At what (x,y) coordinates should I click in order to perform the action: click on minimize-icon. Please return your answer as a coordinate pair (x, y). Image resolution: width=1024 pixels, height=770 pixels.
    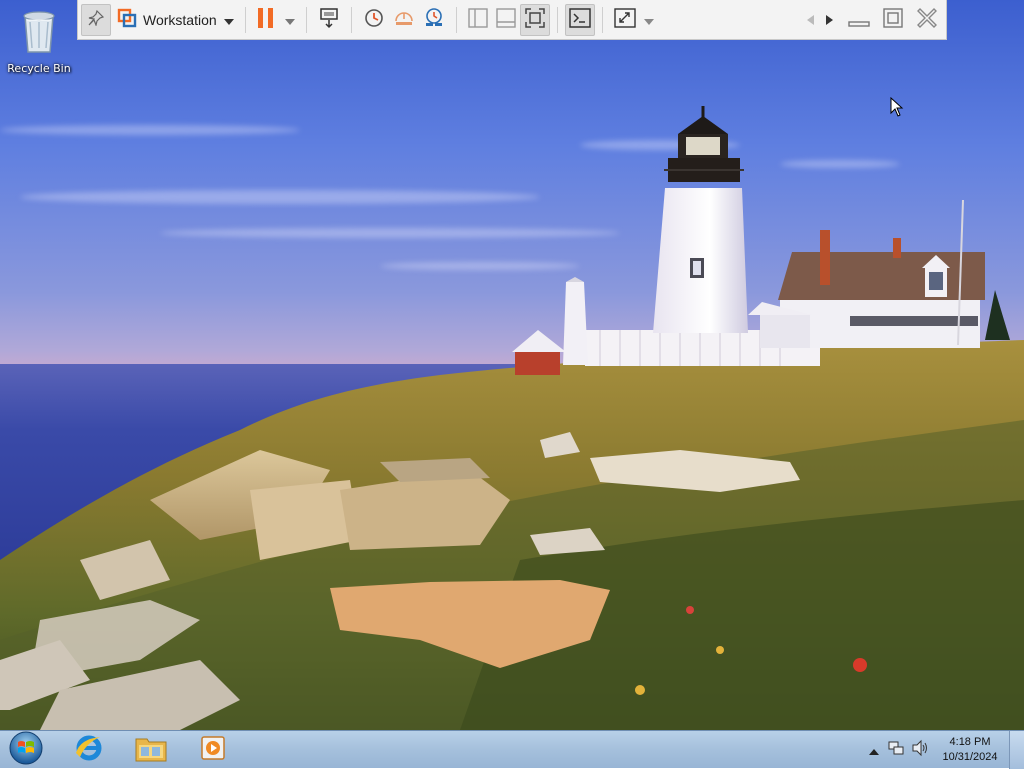
    Looking at the image, I should click on (859, 20).